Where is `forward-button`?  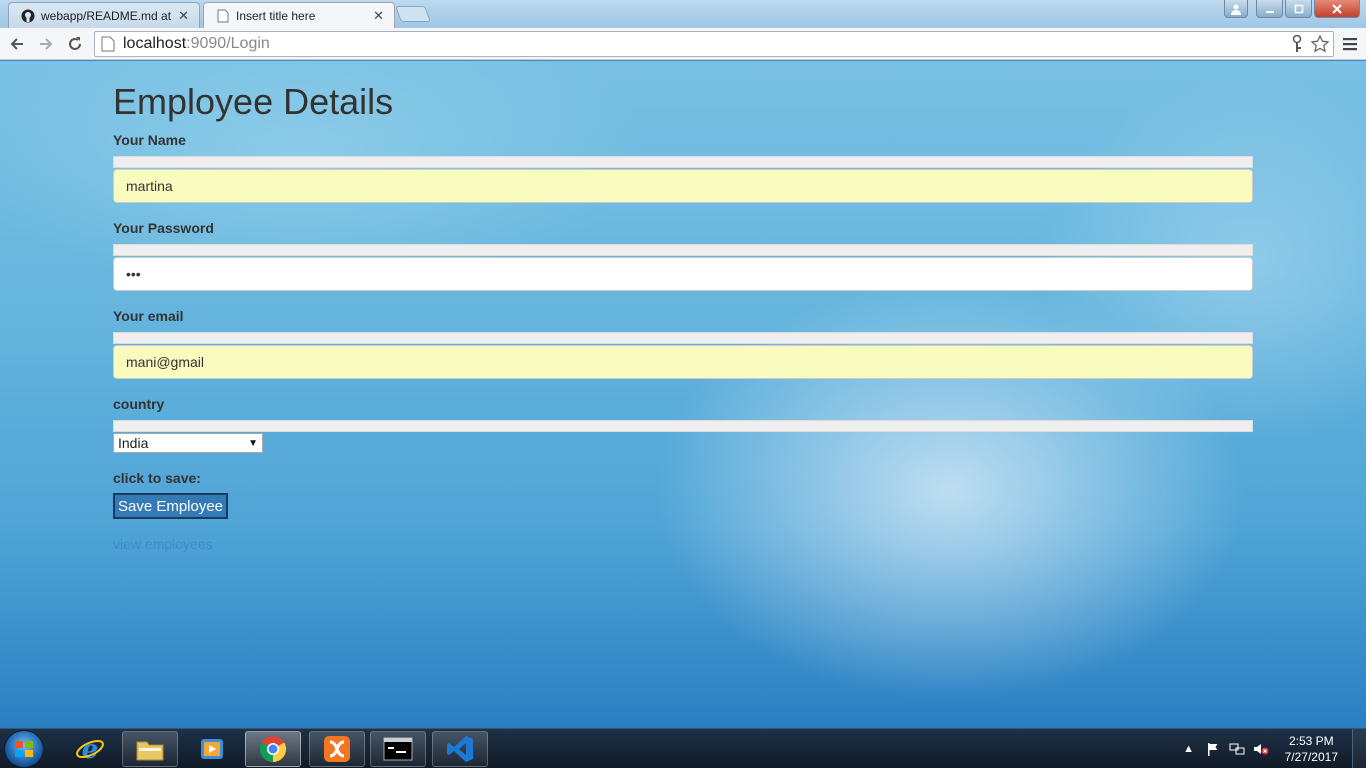 forward-button is located at coordinates (46, 44).